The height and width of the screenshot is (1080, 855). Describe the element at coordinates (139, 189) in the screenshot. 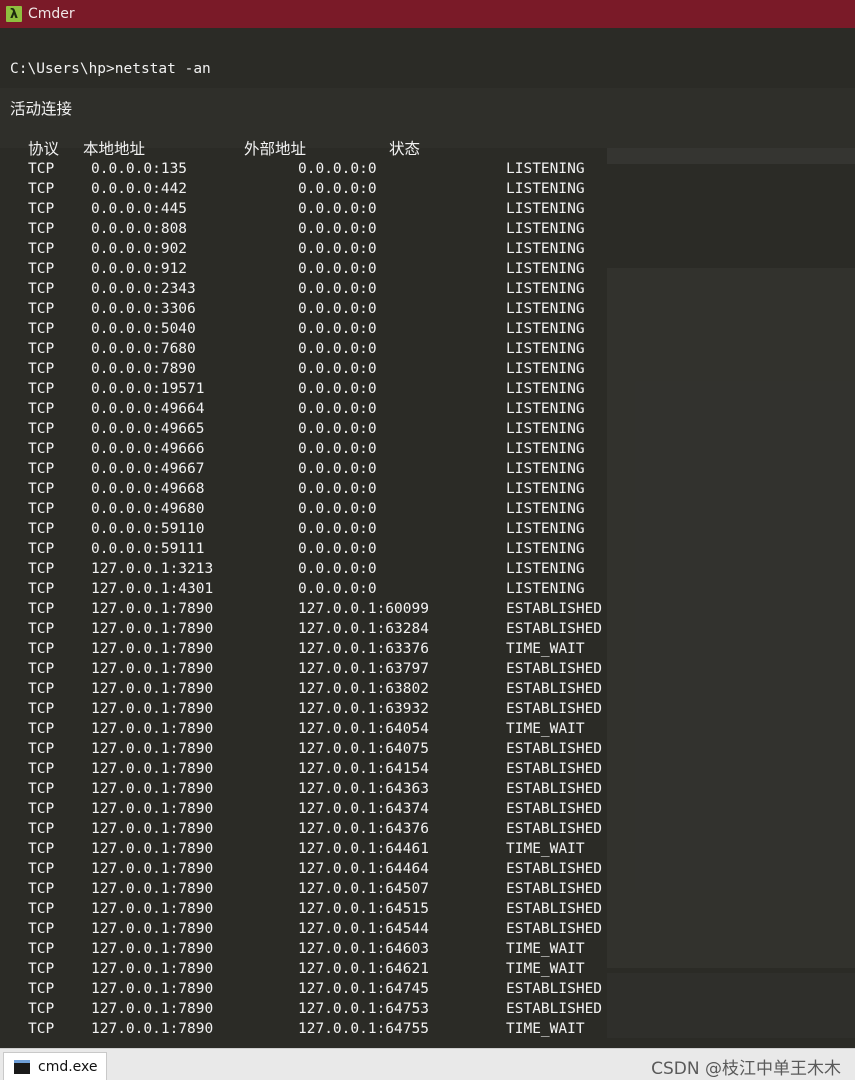

I see `cell-local: 0.0.0.0:442` at that location.